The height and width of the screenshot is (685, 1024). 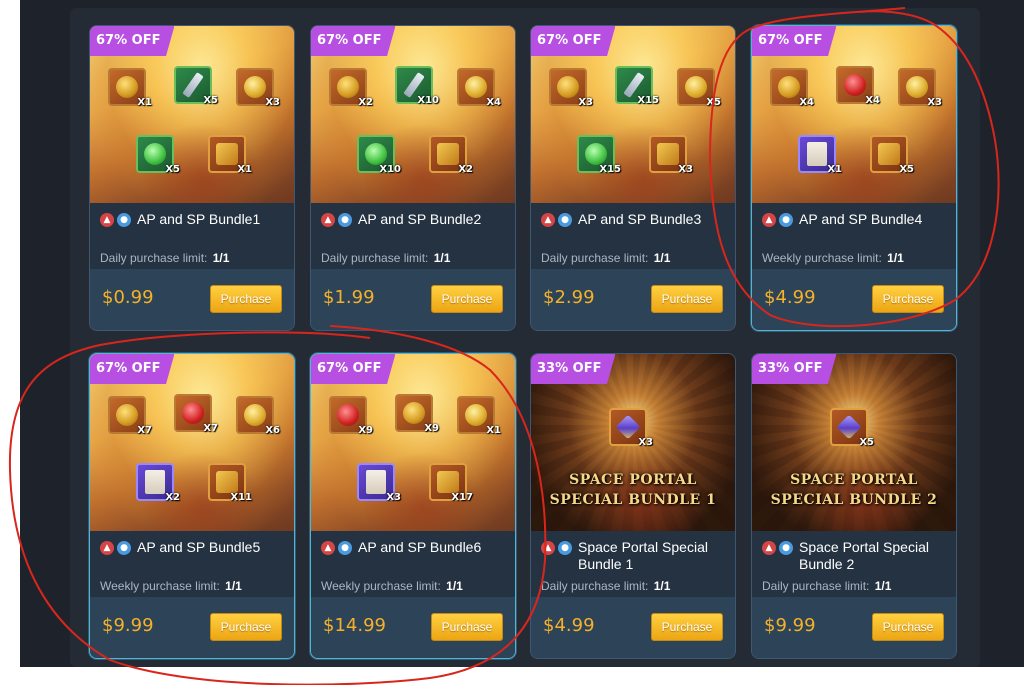 What do you see at coordinates (413, 128) in the screenshot?
I see `bundle-artwork: 67% OFF X2 X10 X4 X10 X2` at bounding box center [413, 128].